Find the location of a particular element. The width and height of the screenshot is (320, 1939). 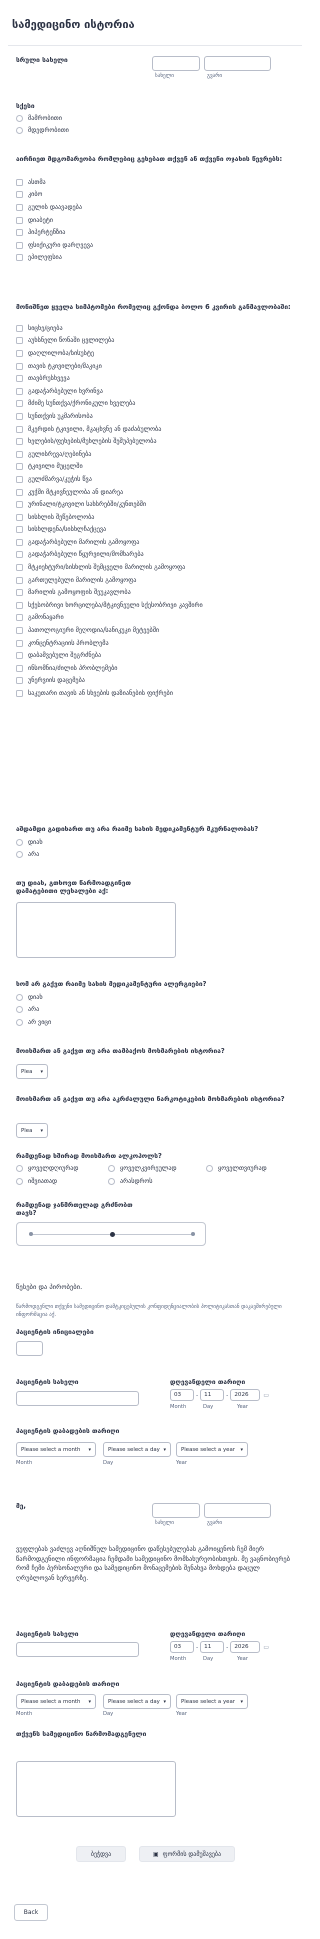

drugs-select: Plea ▾ is located at coordinates (32, 1130).